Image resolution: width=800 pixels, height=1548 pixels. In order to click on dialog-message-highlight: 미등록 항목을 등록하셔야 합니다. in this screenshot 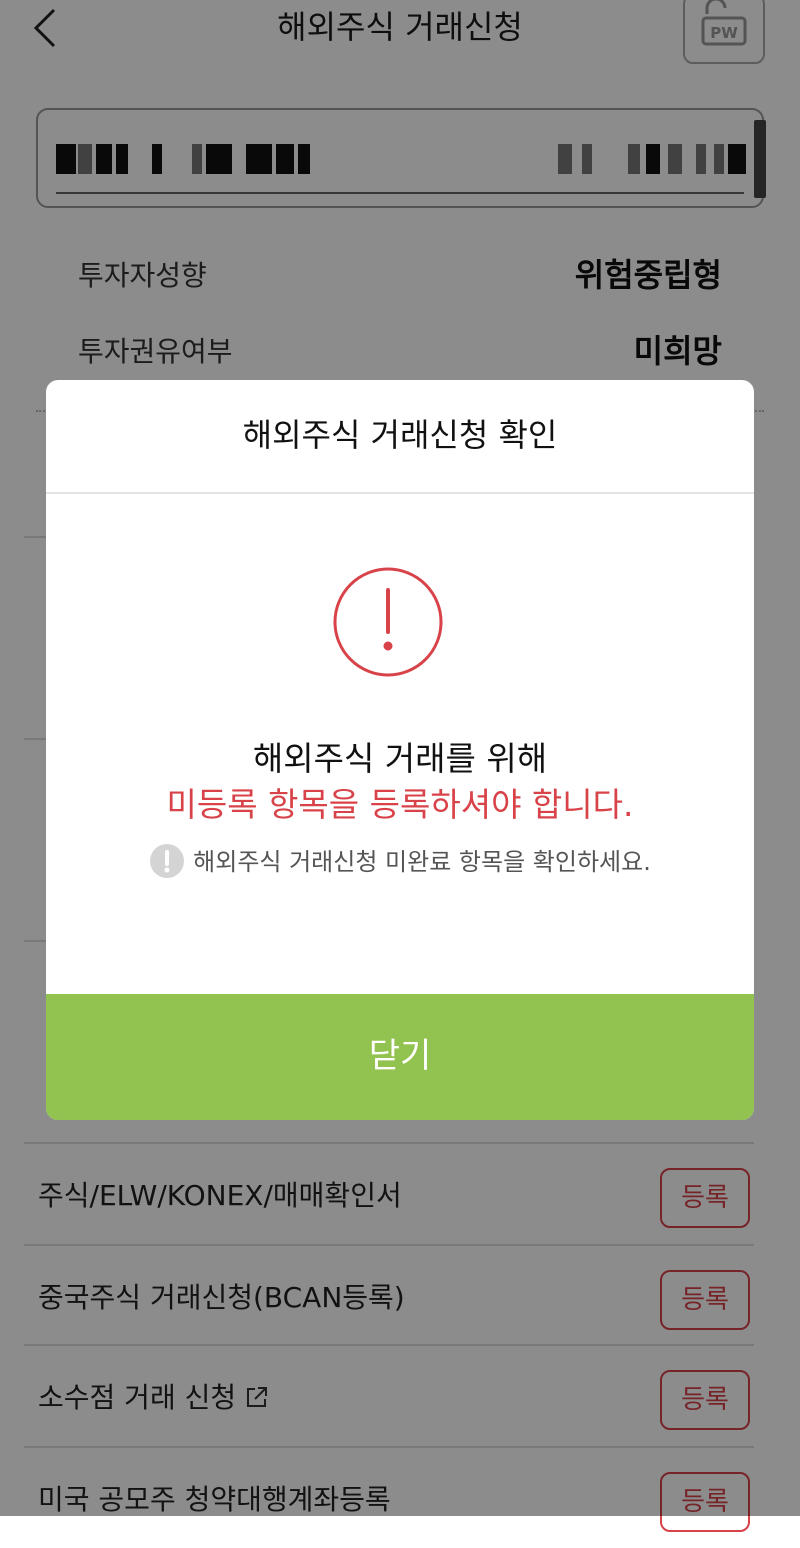, I will do `click(400, 804)`.